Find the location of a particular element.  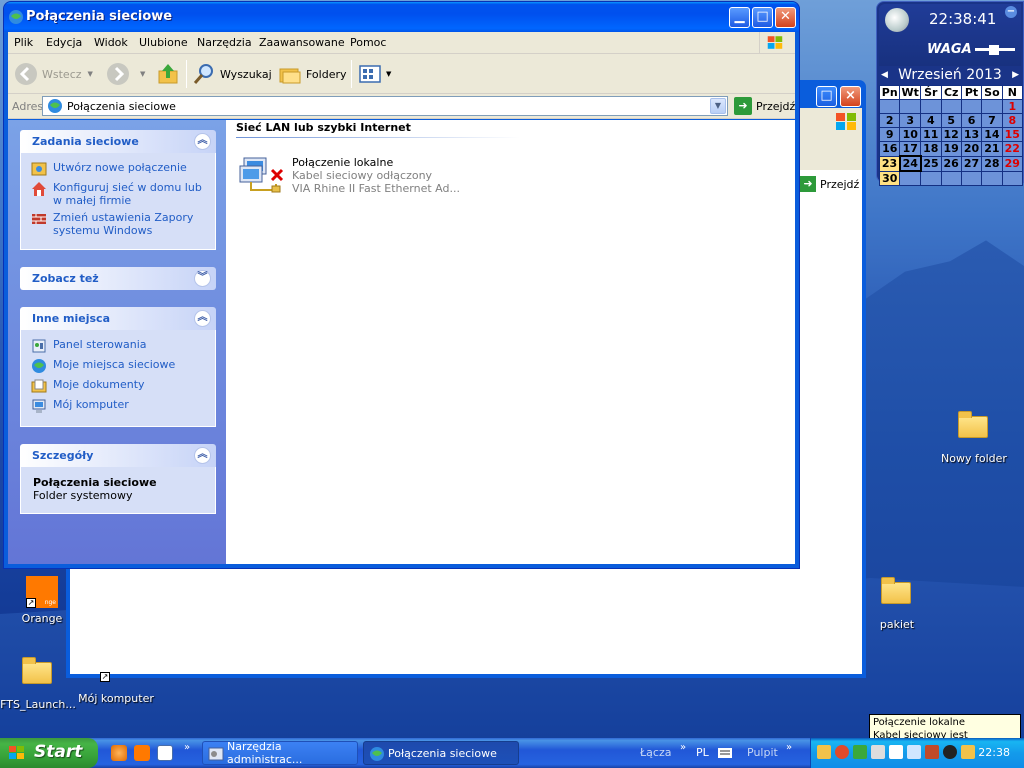

widget-minimize-icon: − is located at coordinates (1011, 12).